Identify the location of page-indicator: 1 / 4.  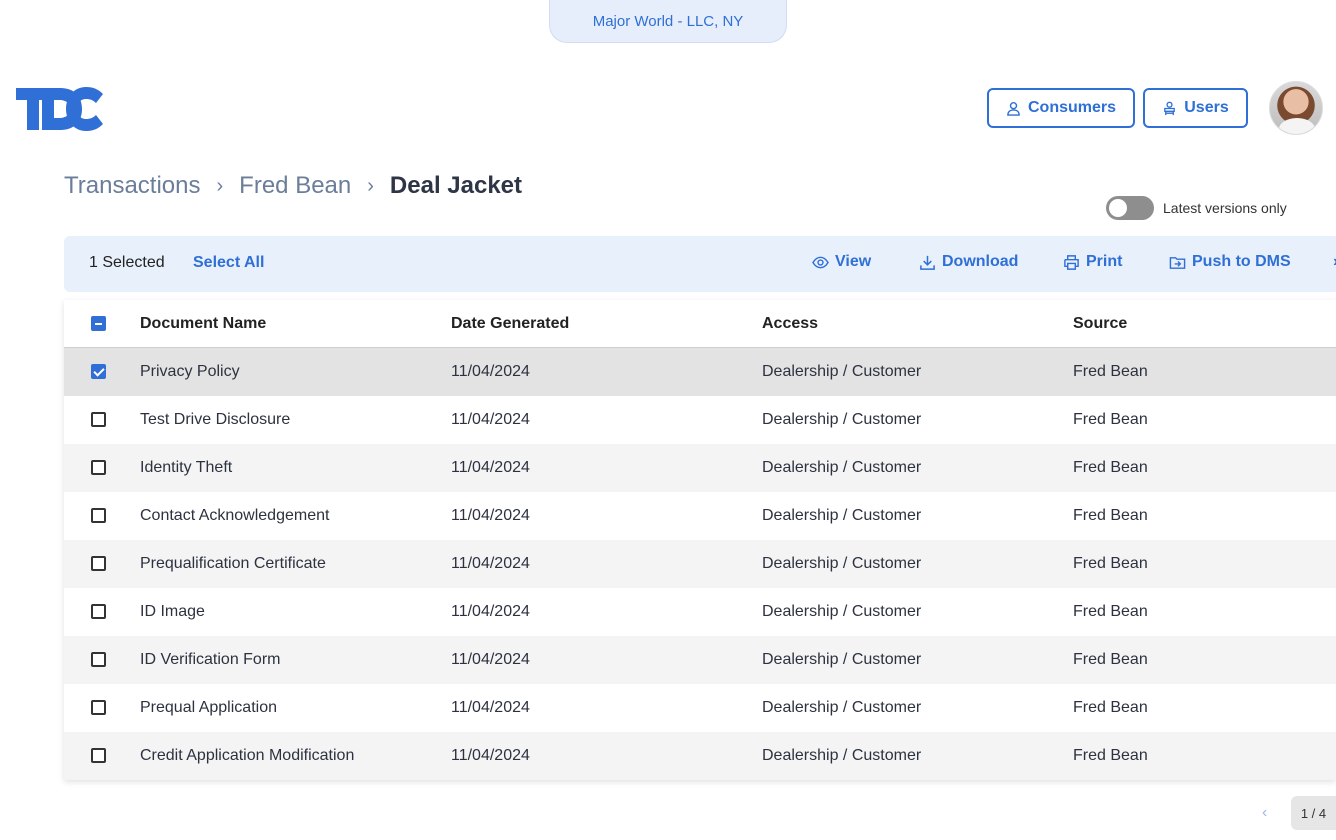
(1313, 813).